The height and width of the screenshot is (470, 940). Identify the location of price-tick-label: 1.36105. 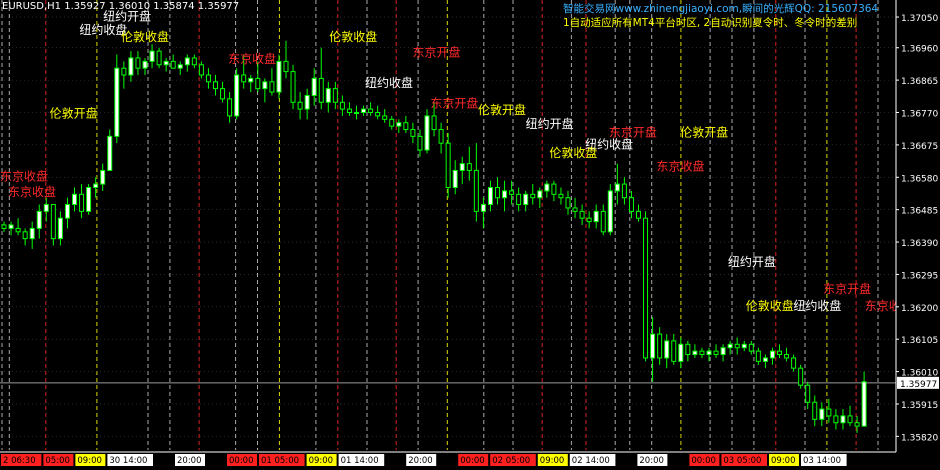
(919, 341).